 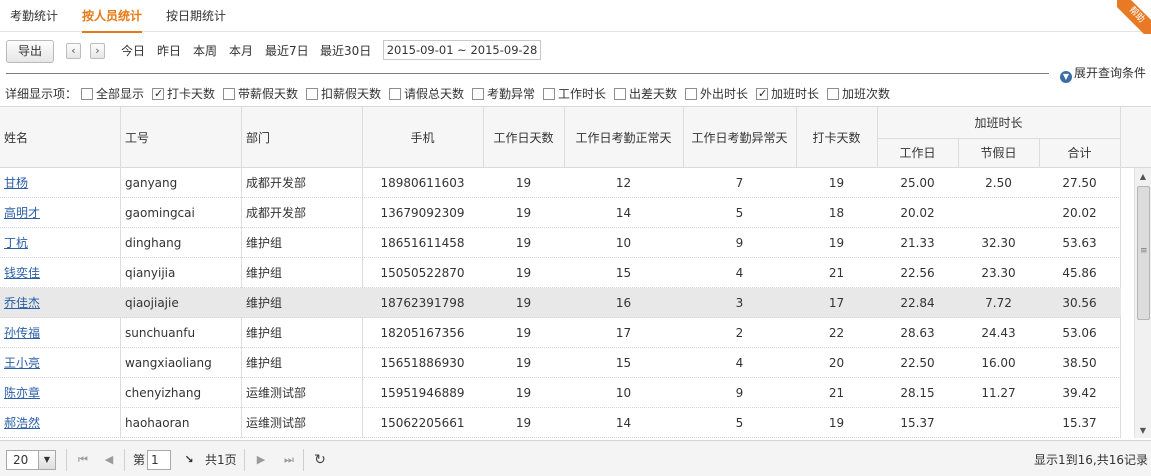 What do you see at coordinates (60, 363) in the screenshot?
I see `cell-name: 王小亮` at bounding box center [60, 363].